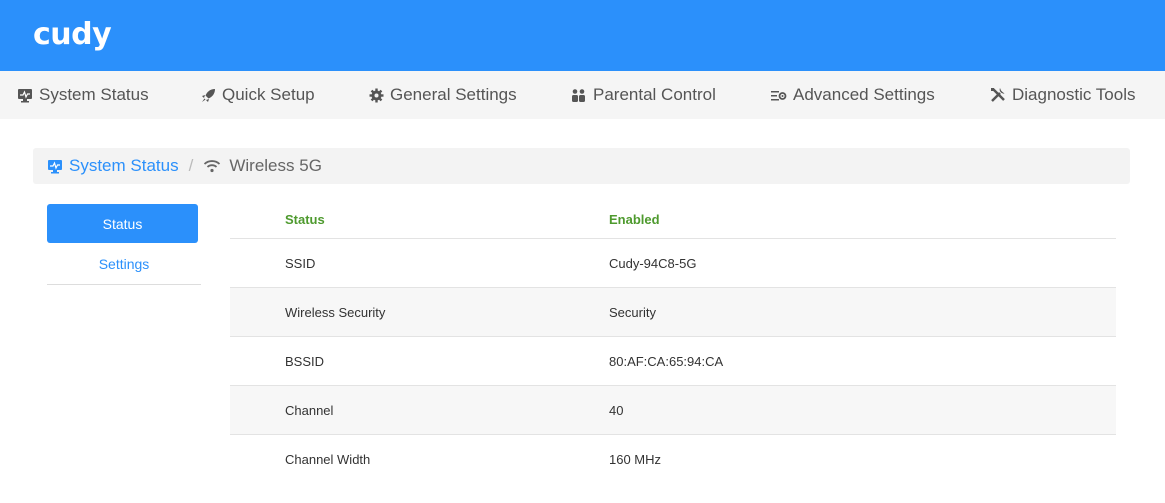 This screenshot has width=1165, height=503. I want to click on nav-general-settings: General Settings, so click(469, 95).